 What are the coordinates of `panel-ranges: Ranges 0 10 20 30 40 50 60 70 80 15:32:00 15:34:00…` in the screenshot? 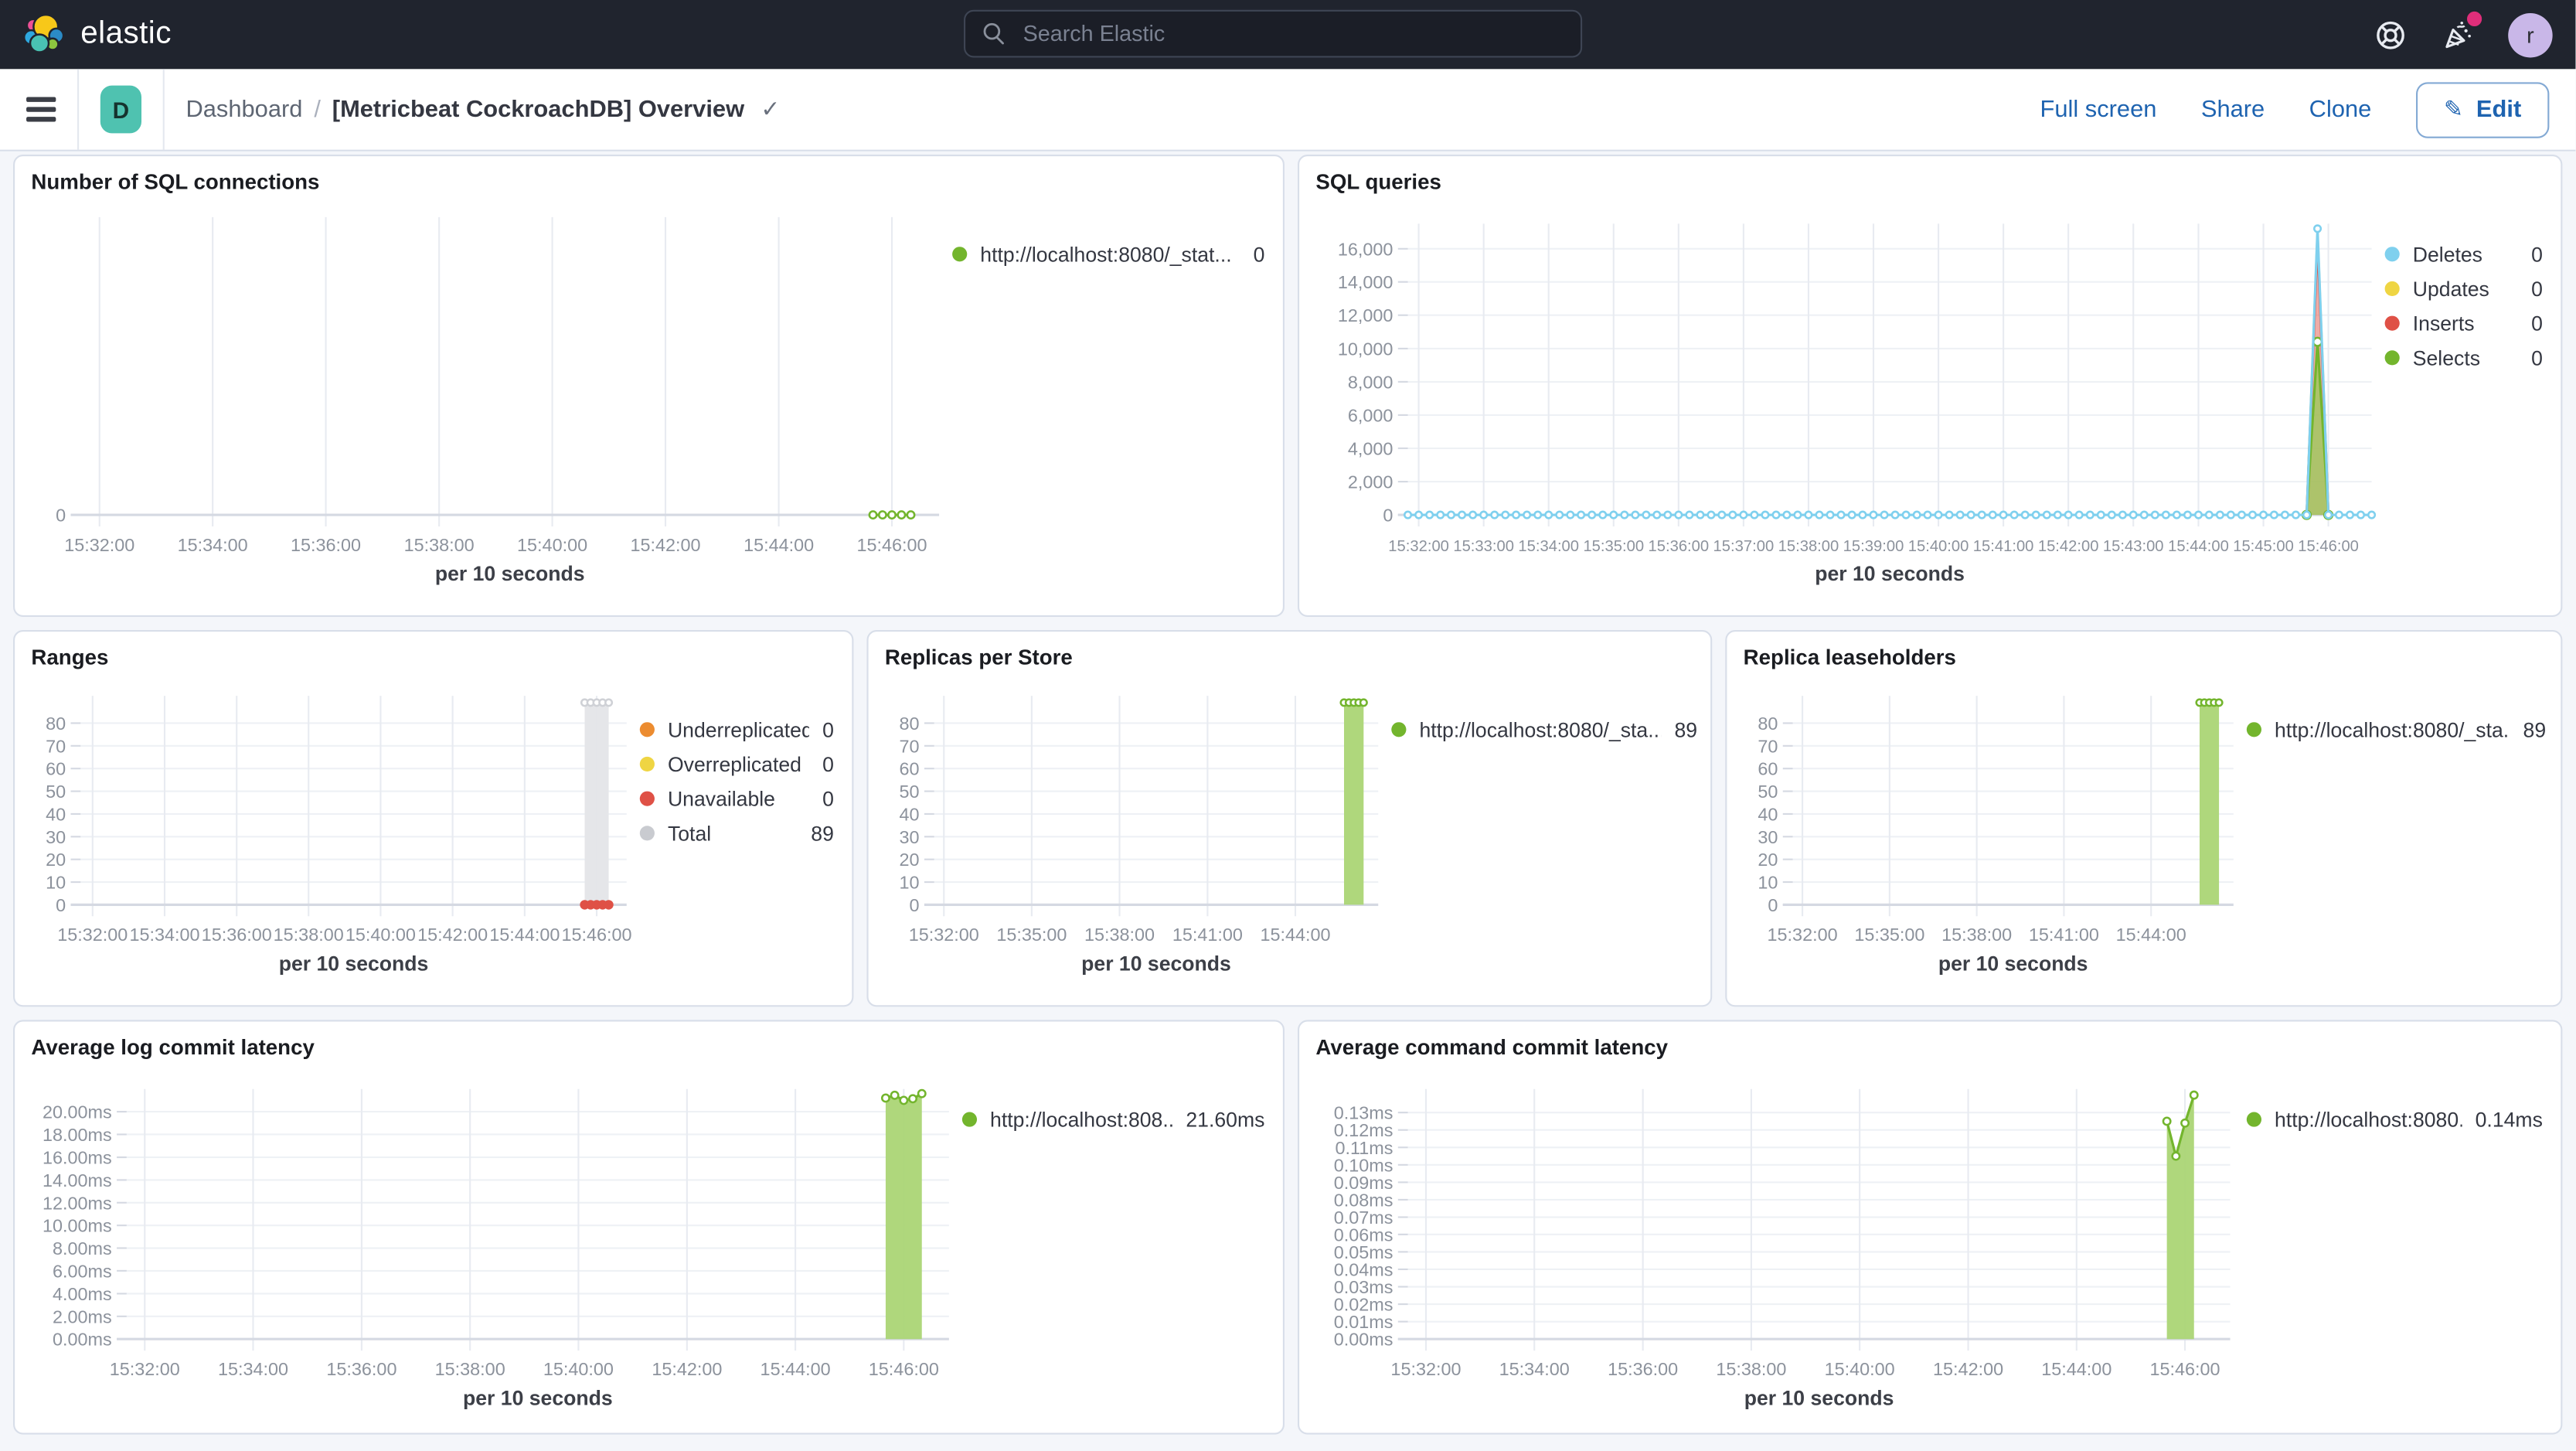 It's located at (433, 819).